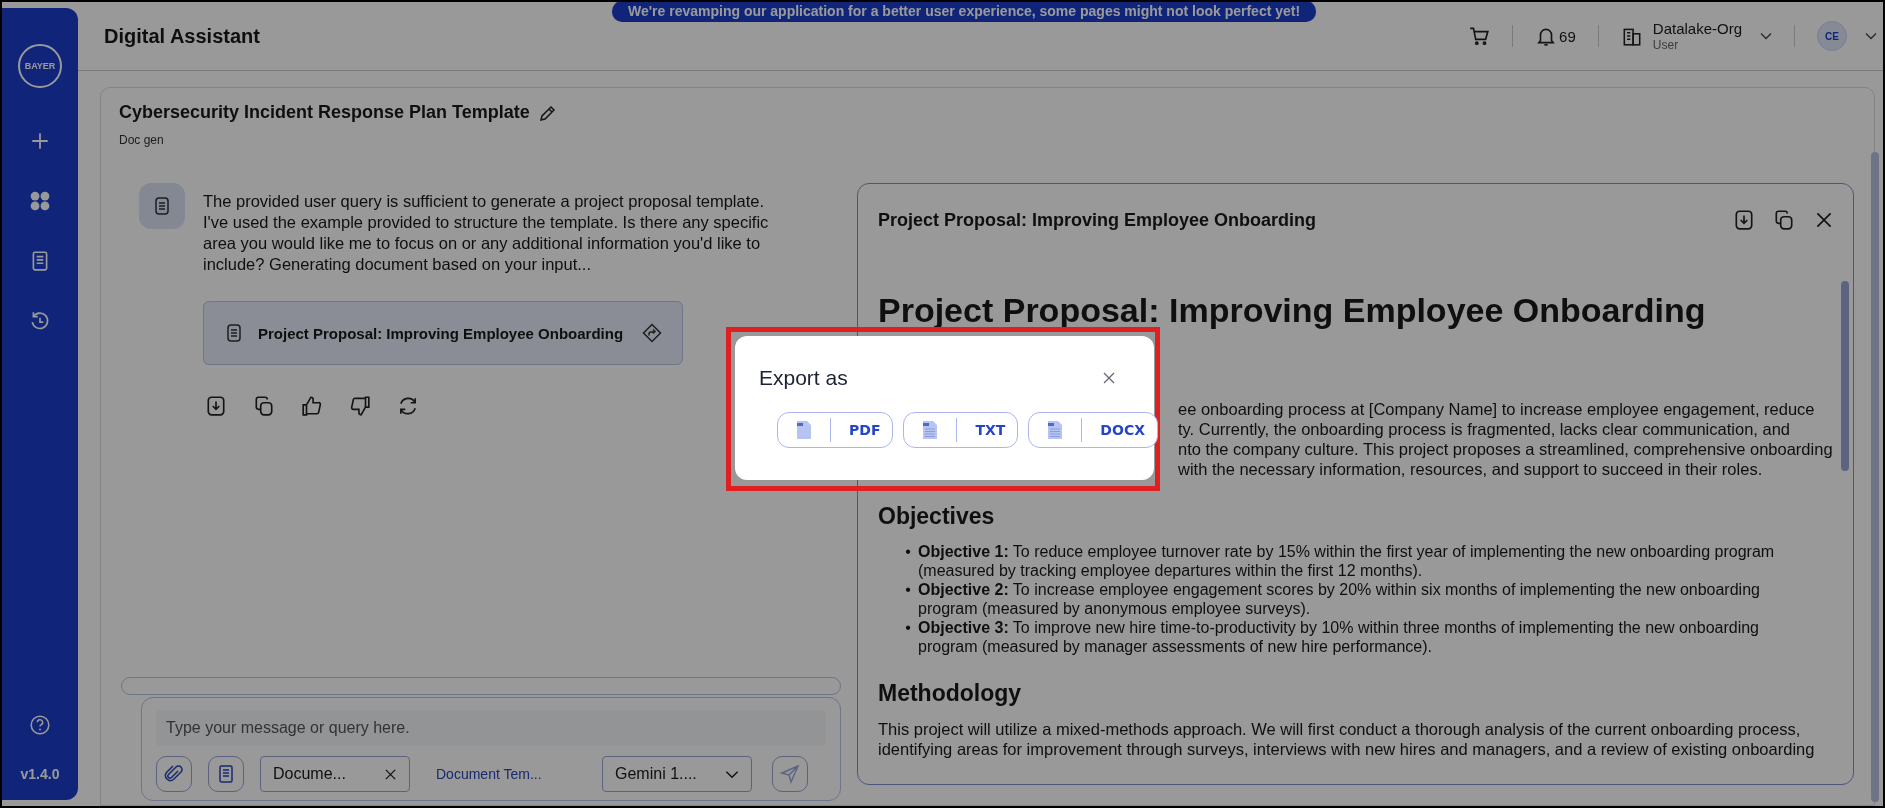 This screenshot has width=1885, height=808. Describe the element at coordinates (1506, 448) in the screenshot. I see `paragraph-line: nto the company culture. This project proposes a streamlined, comprehensive onboarding` at that location.